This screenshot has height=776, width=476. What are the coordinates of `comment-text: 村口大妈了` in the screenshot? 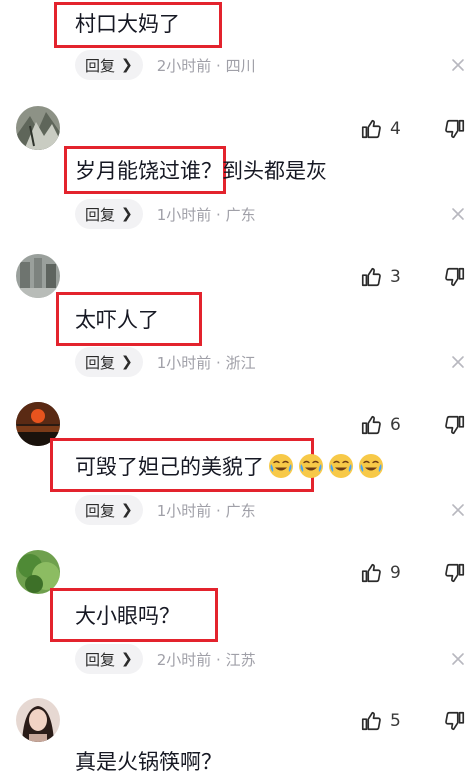 It's located at (127, 24).